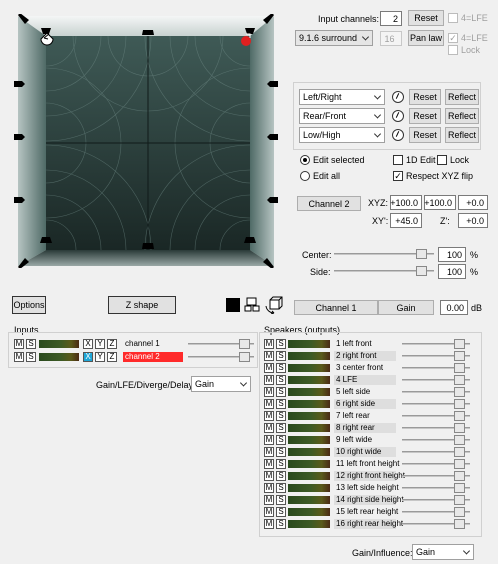 The image size is (498, 564). I want to click on edit-all-radio: Edit all, so click(320, 176).